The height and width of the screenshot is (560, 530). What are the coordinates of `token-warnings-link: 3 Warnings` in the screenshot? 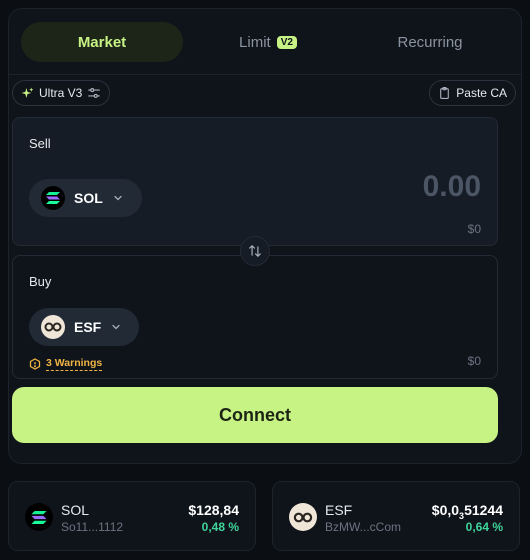 It's located at (66, 364).